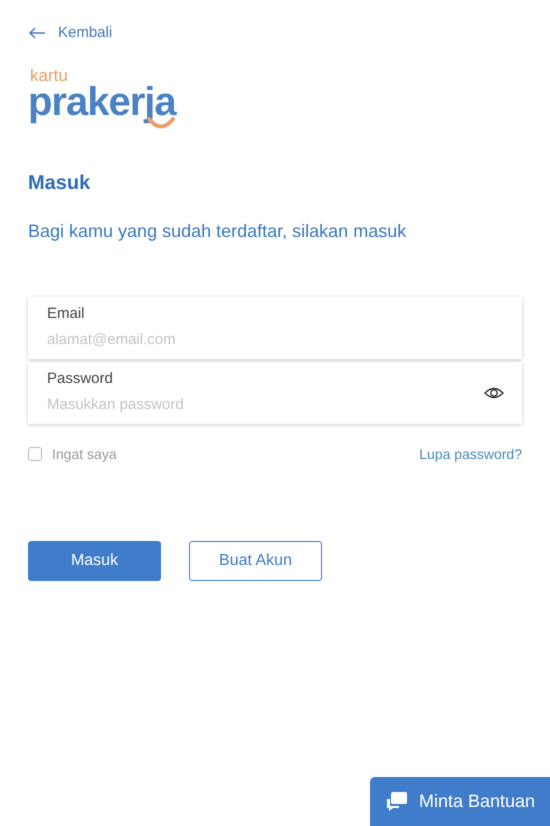  What do you see at coordinates (102, 98) in the screenshot?
I see `logo: kartu prakerja` at bounding box center [102, 98].